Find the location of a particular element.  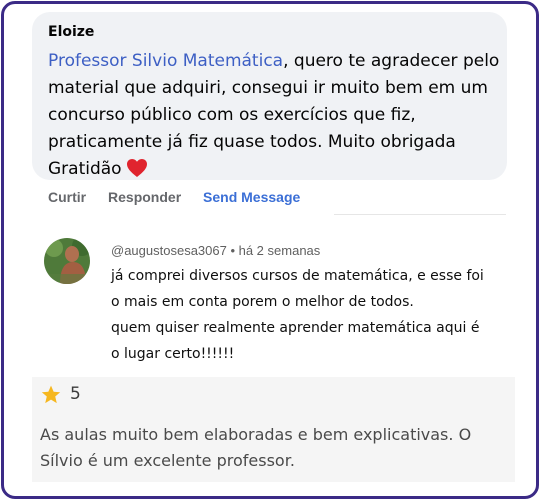

star-icon is located at coordinates (51, 394).